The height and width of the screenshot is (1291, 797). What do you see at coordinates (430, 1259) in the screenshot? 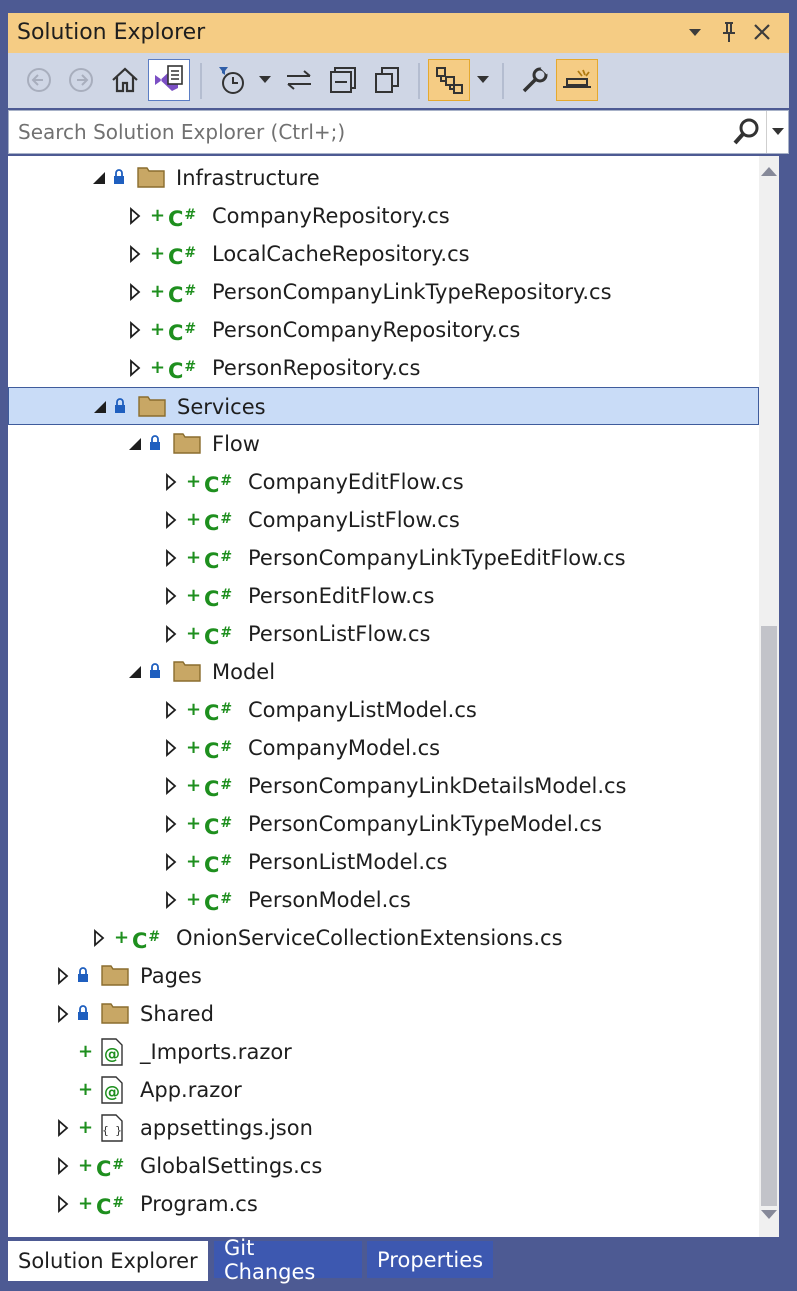
I see `tab-properties: Properties` at bounding box center [430, 1259].